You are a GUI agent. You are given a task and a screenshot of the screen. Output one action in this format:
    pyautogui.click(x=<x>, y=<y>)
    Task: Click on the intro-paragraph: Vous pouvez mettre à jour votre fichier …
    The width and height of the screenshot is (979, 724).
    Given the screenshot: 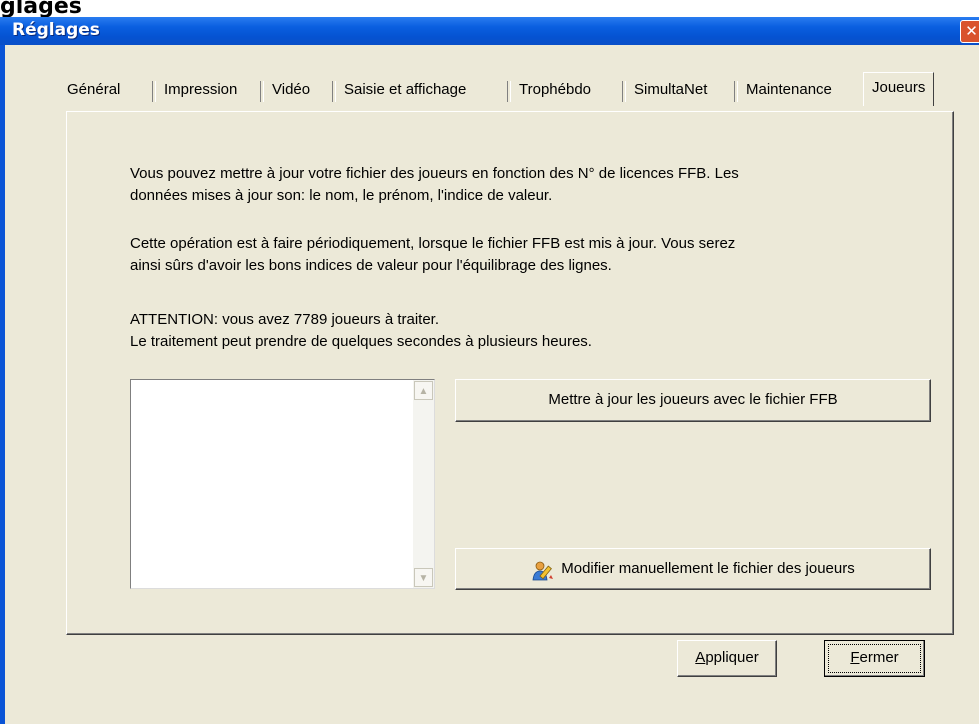 What is the action you would take?
    pyautogui.click(x=520, y=185)
    